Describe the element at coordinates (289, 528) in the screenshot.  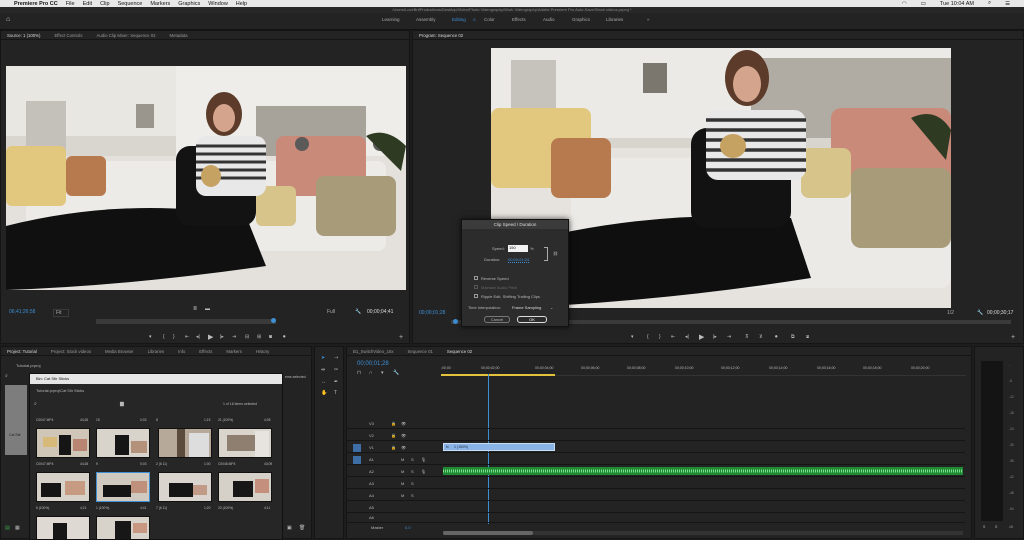
I see `new-item-icon: ▣` at that location.